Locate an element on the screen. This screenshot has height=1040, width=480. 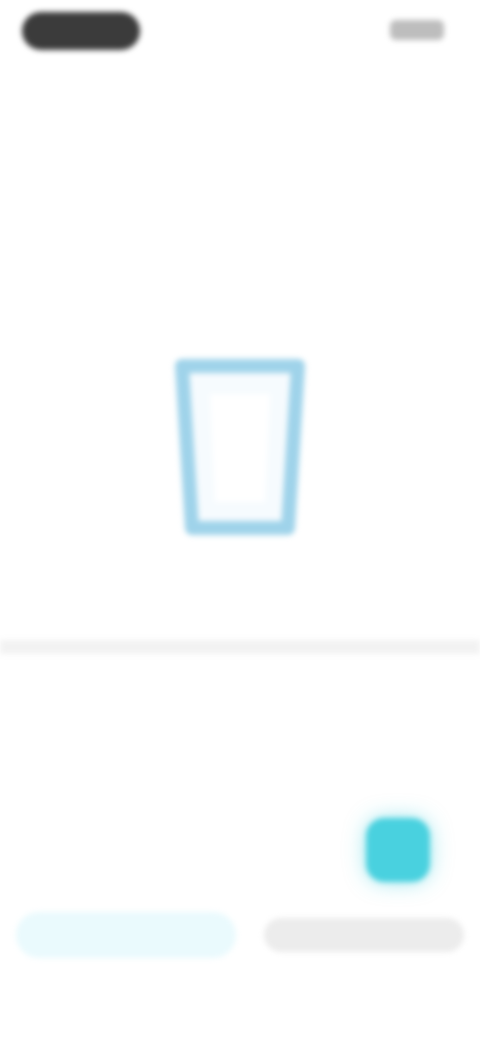
dynamic-island is located at coordinates (81, 31).